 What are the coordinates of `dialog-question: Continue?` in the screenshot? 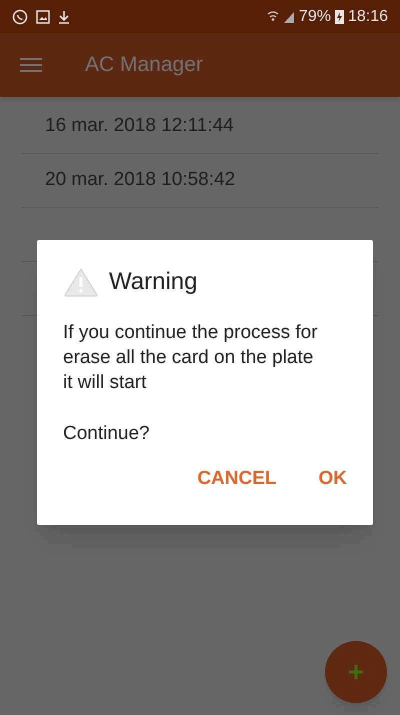 It's located at (107, 434).